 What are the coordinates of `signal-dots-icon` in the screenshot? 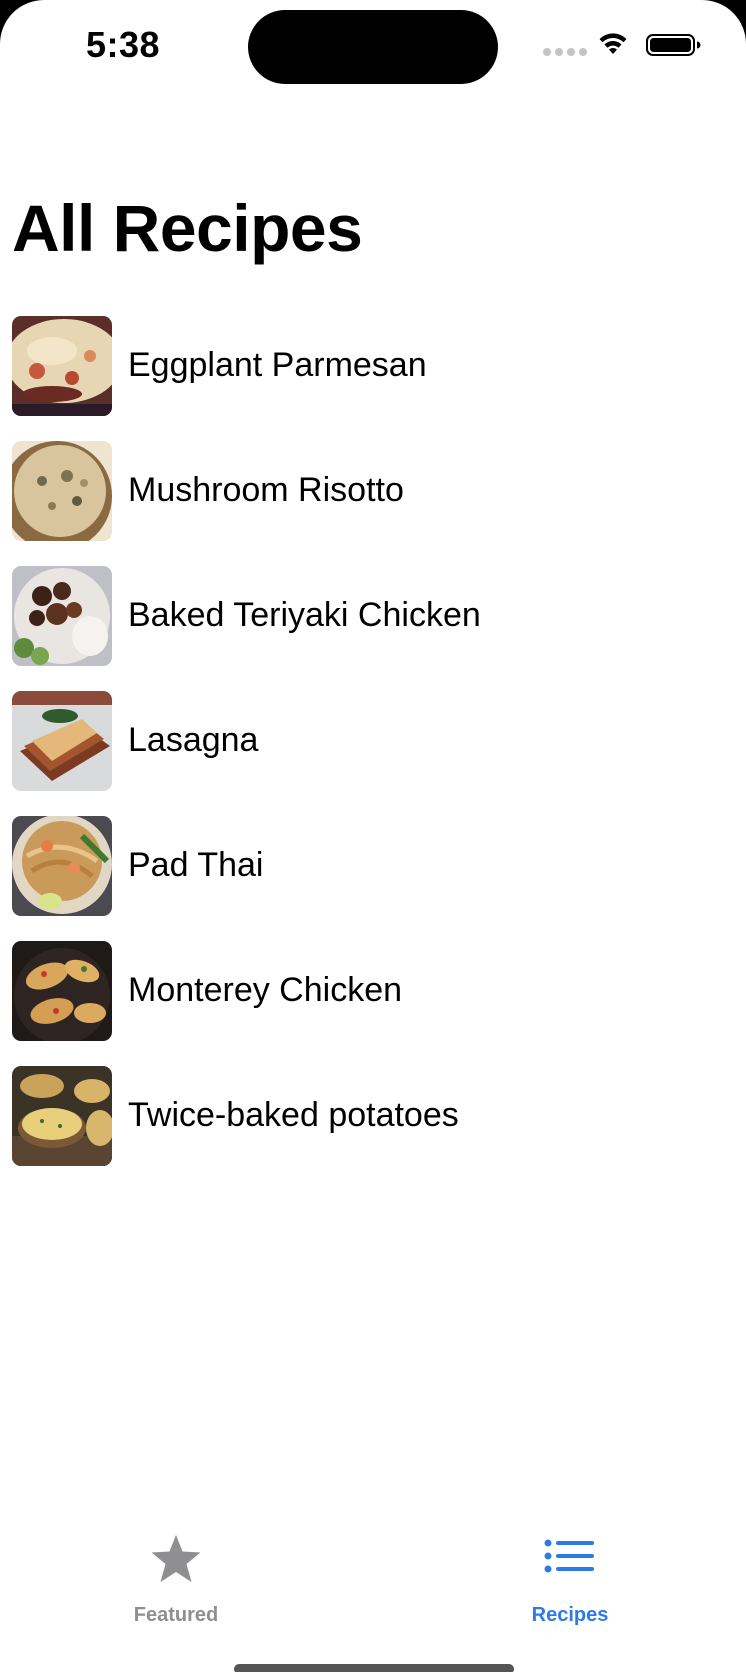 It's located at (565, 52).